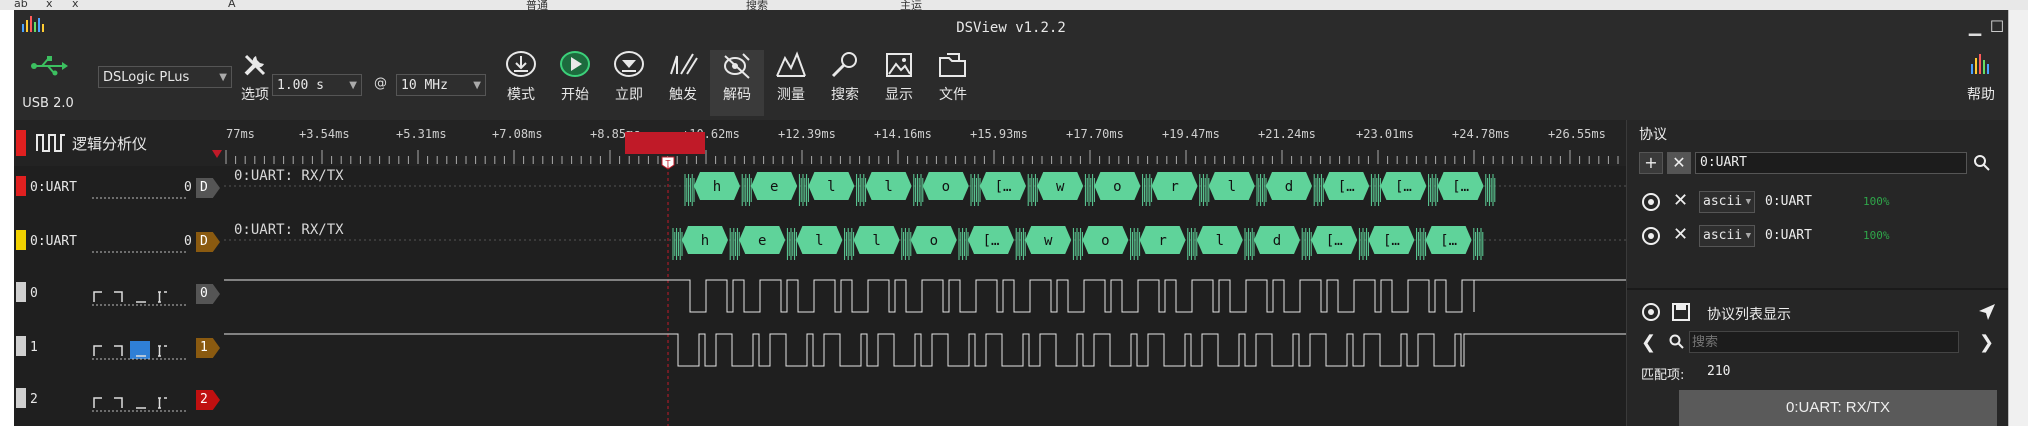  I want to click on instant-icon, so click(629, 64).